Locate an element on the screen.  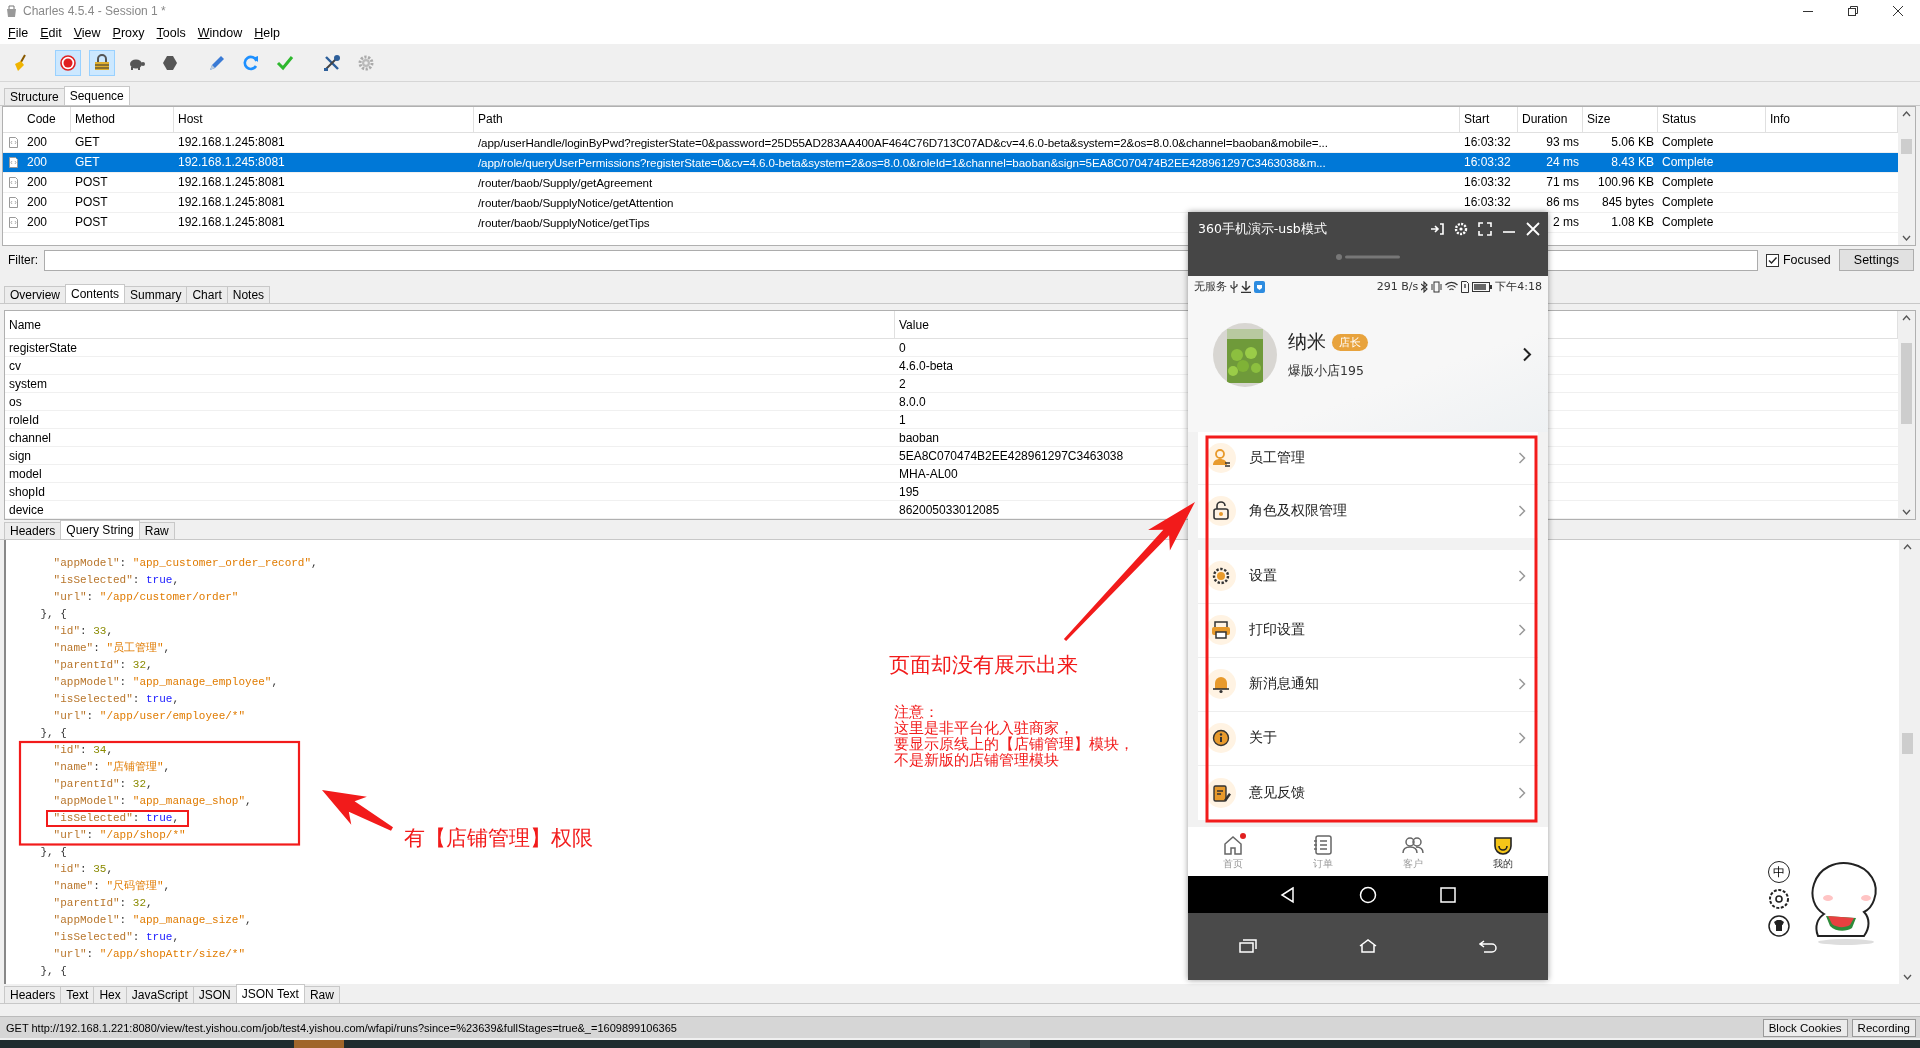
column-header: Method is located at coordinates (122, 119).